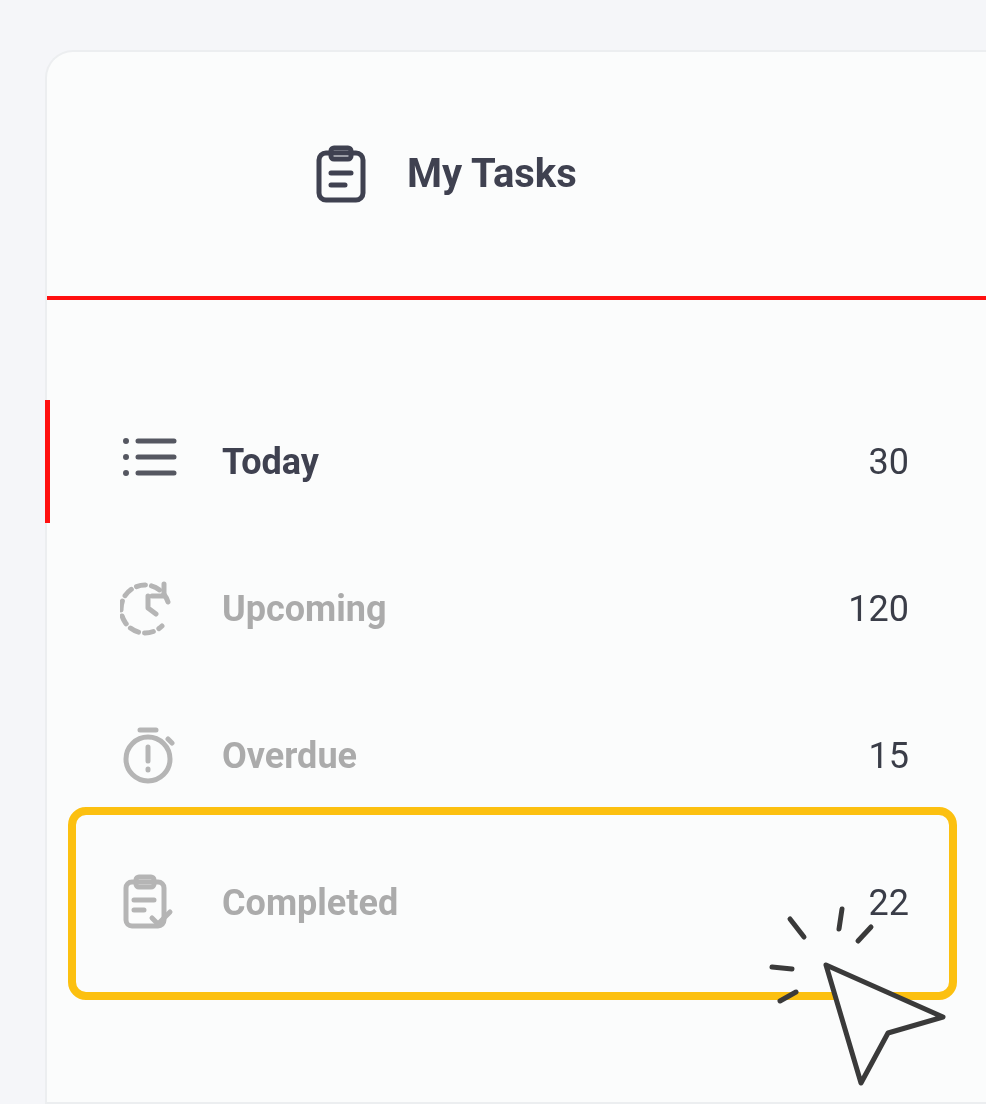 This screenshot has height=1104, width=986. What do you see at coordinates (878, 609) in the screenshot?
I see `item-count: 120` at bounding box center [878, 609].